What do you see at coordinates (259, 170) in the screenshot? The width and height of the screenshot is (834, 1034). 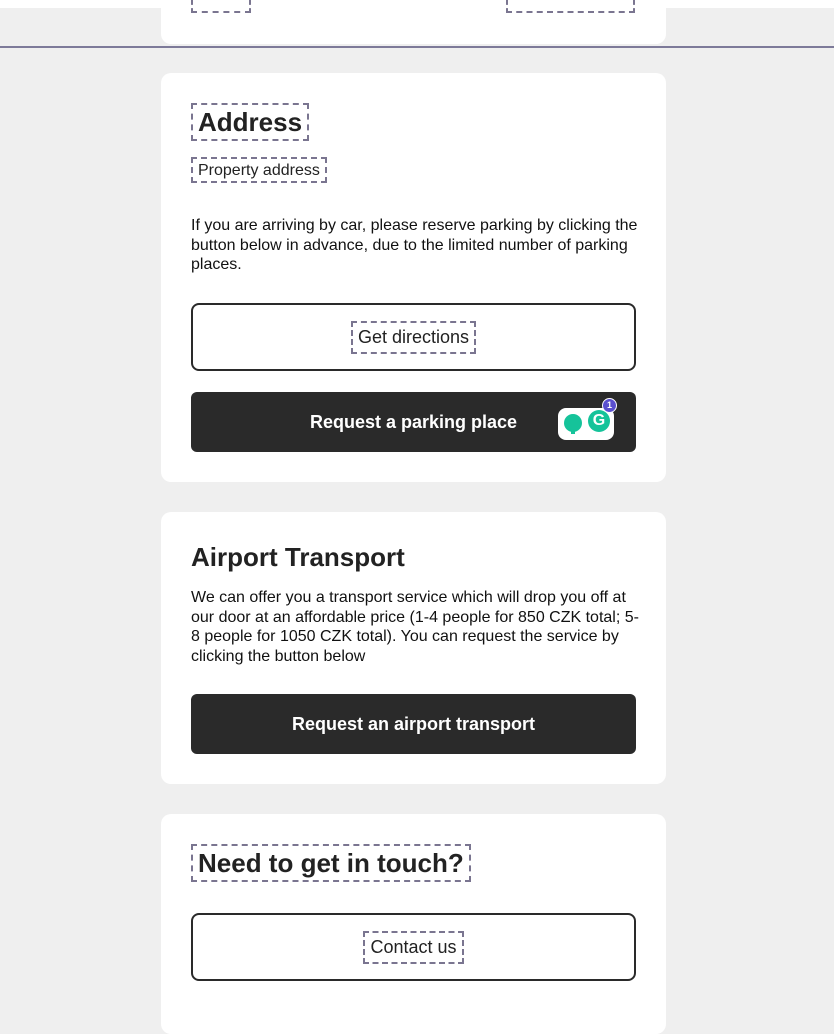 I see `property-address: Property address` at bounding box center [259, 170].